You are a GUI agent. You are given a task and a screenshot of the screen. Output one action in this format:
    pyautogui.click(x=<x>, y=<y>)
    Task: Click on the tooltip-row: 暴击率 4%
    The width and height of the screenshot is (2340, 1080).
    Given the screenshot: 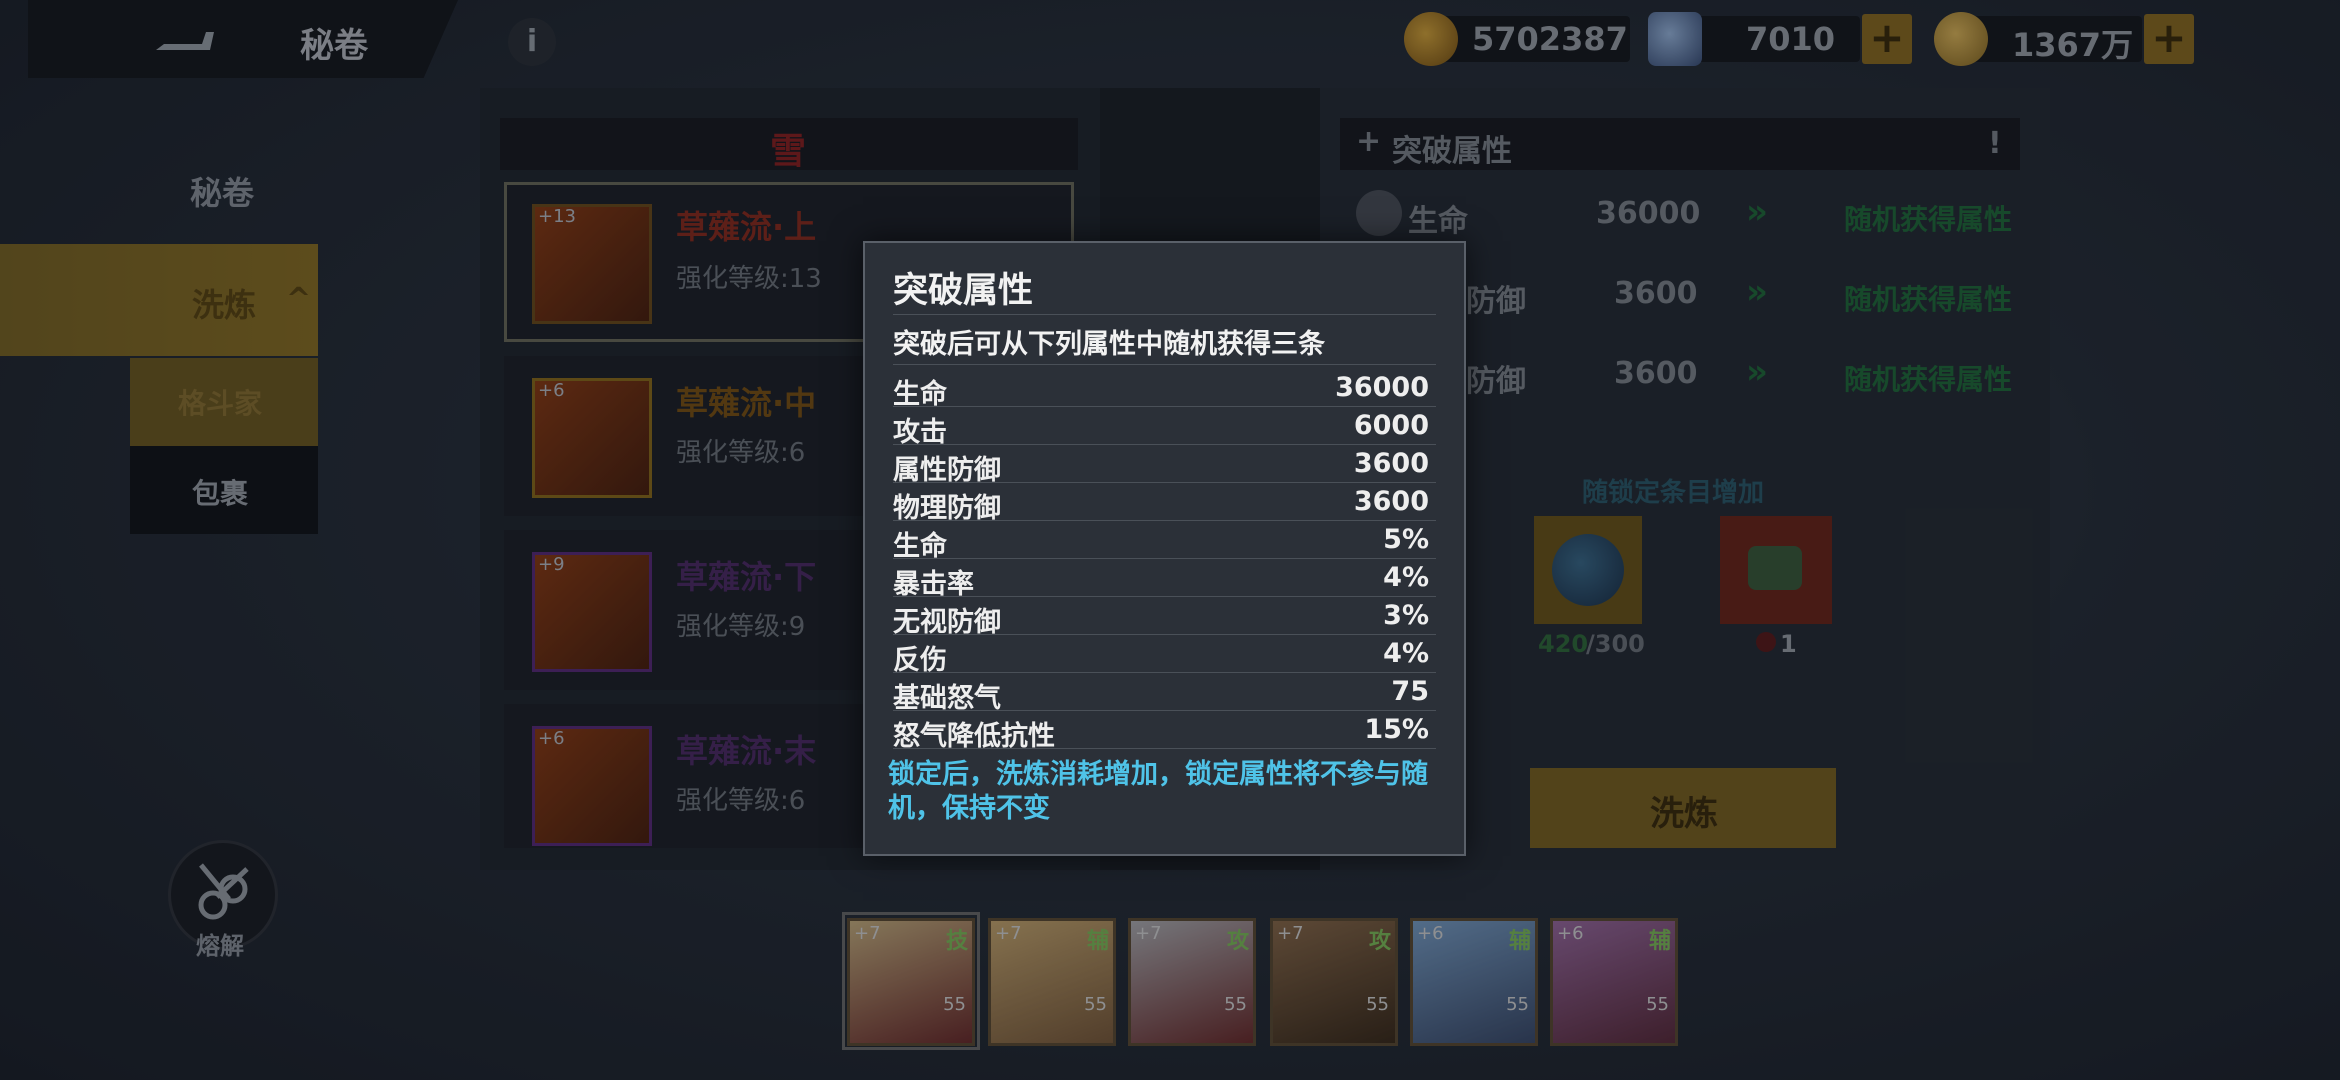 What is the action you would take?
    pyautogui.click(x=1161, y=579)
    